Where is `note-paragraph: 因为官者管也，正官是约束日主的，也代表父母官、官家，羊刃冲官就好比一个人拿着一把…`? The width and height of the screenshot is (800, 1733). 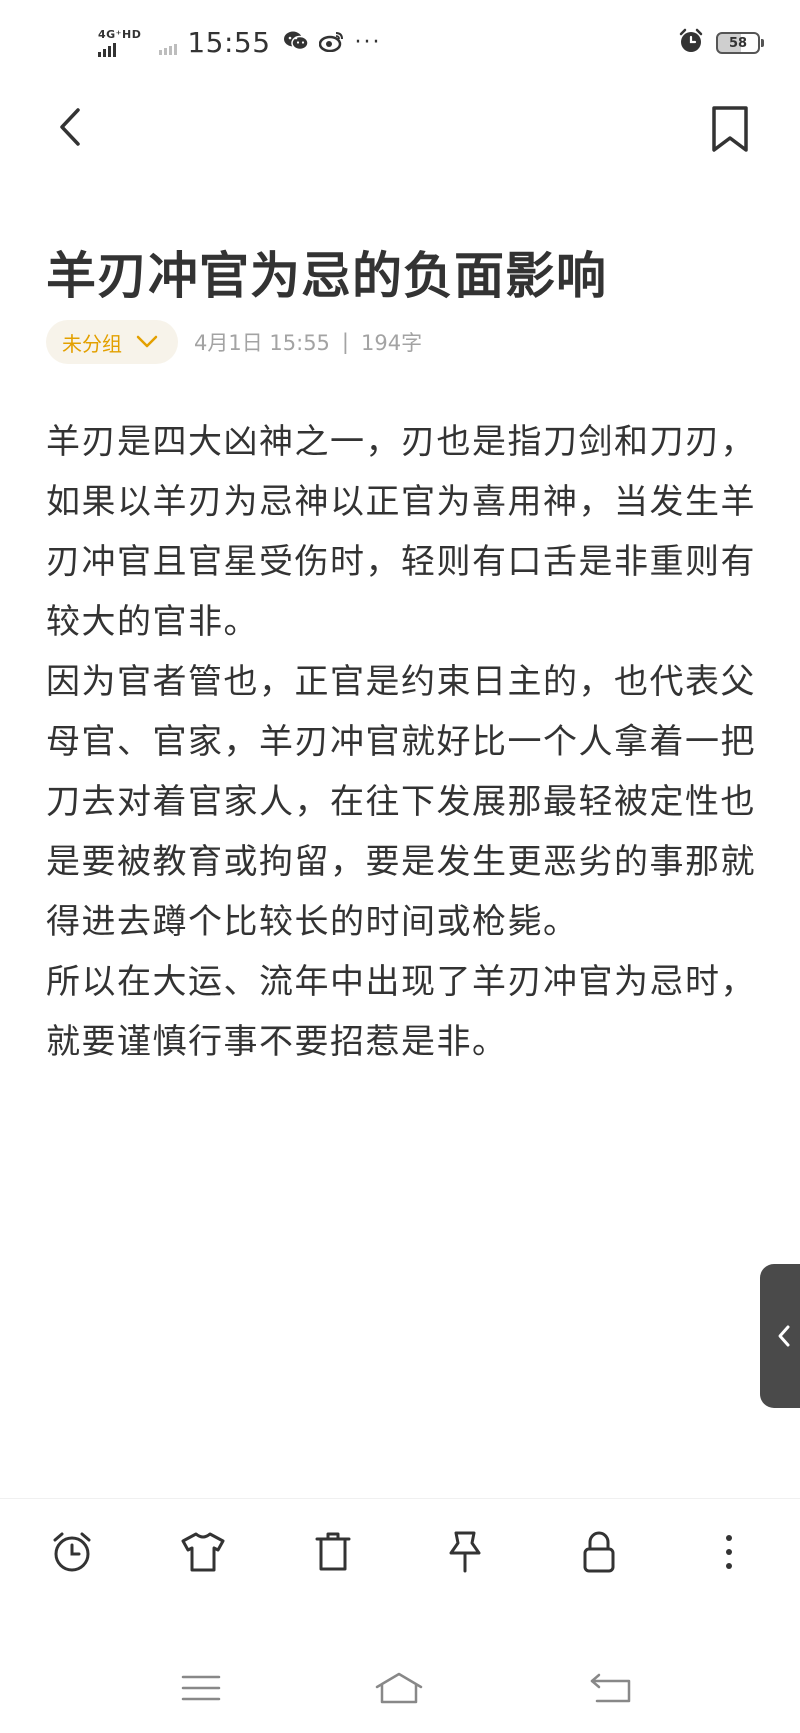 note-paragraph: 因为官者管也，正官是约束日主的，也代表父母官、官家，羊刃冲官就好比一个人拿着一把… is located at coordinates (401, 802).